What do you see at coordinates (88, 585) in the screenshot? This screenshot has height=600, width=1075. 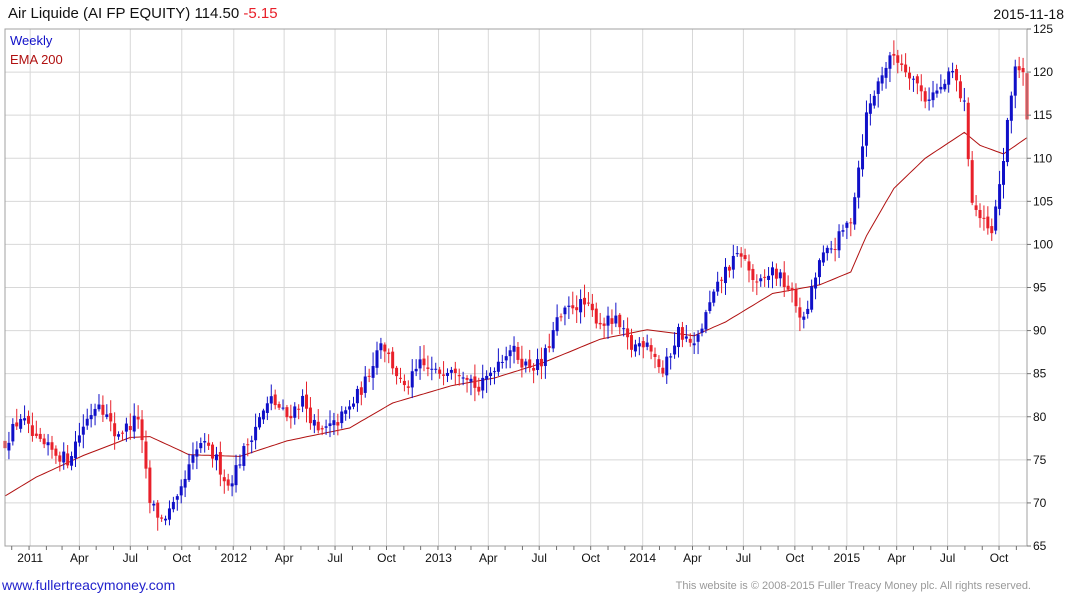 I see `site-link: www.fullertreacymoney.com` at bounding box center [88, 585].